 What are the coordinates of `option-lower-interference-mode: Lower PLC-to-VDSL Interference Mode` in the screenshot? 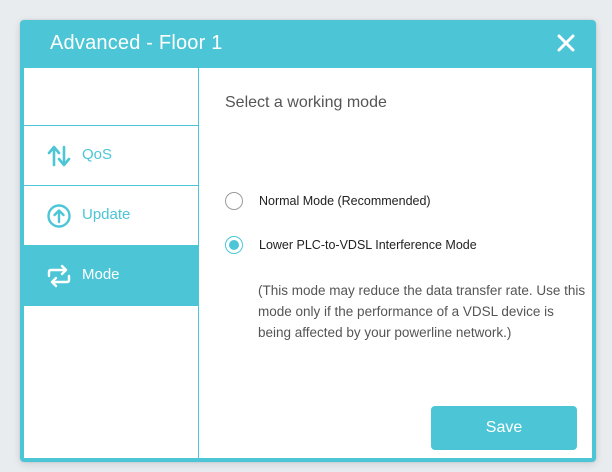 It's located at (395, 247).